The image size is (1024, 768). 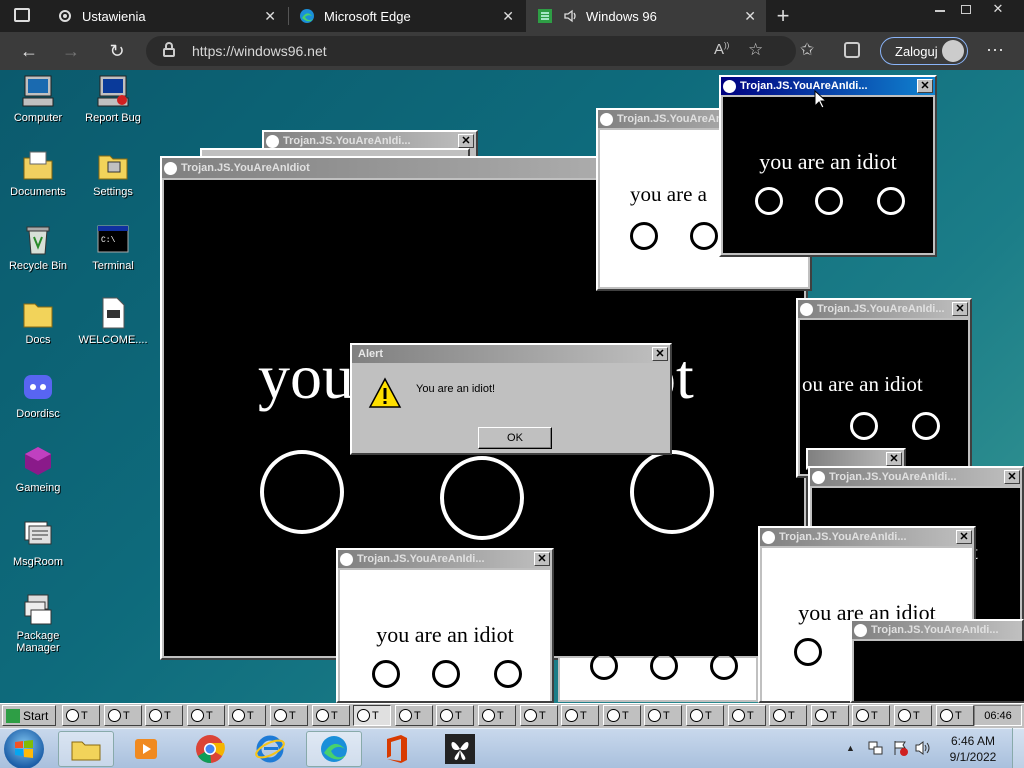 I want to click on tab-windows-96: Windows 96 ✕, so click(x=646, y=16).